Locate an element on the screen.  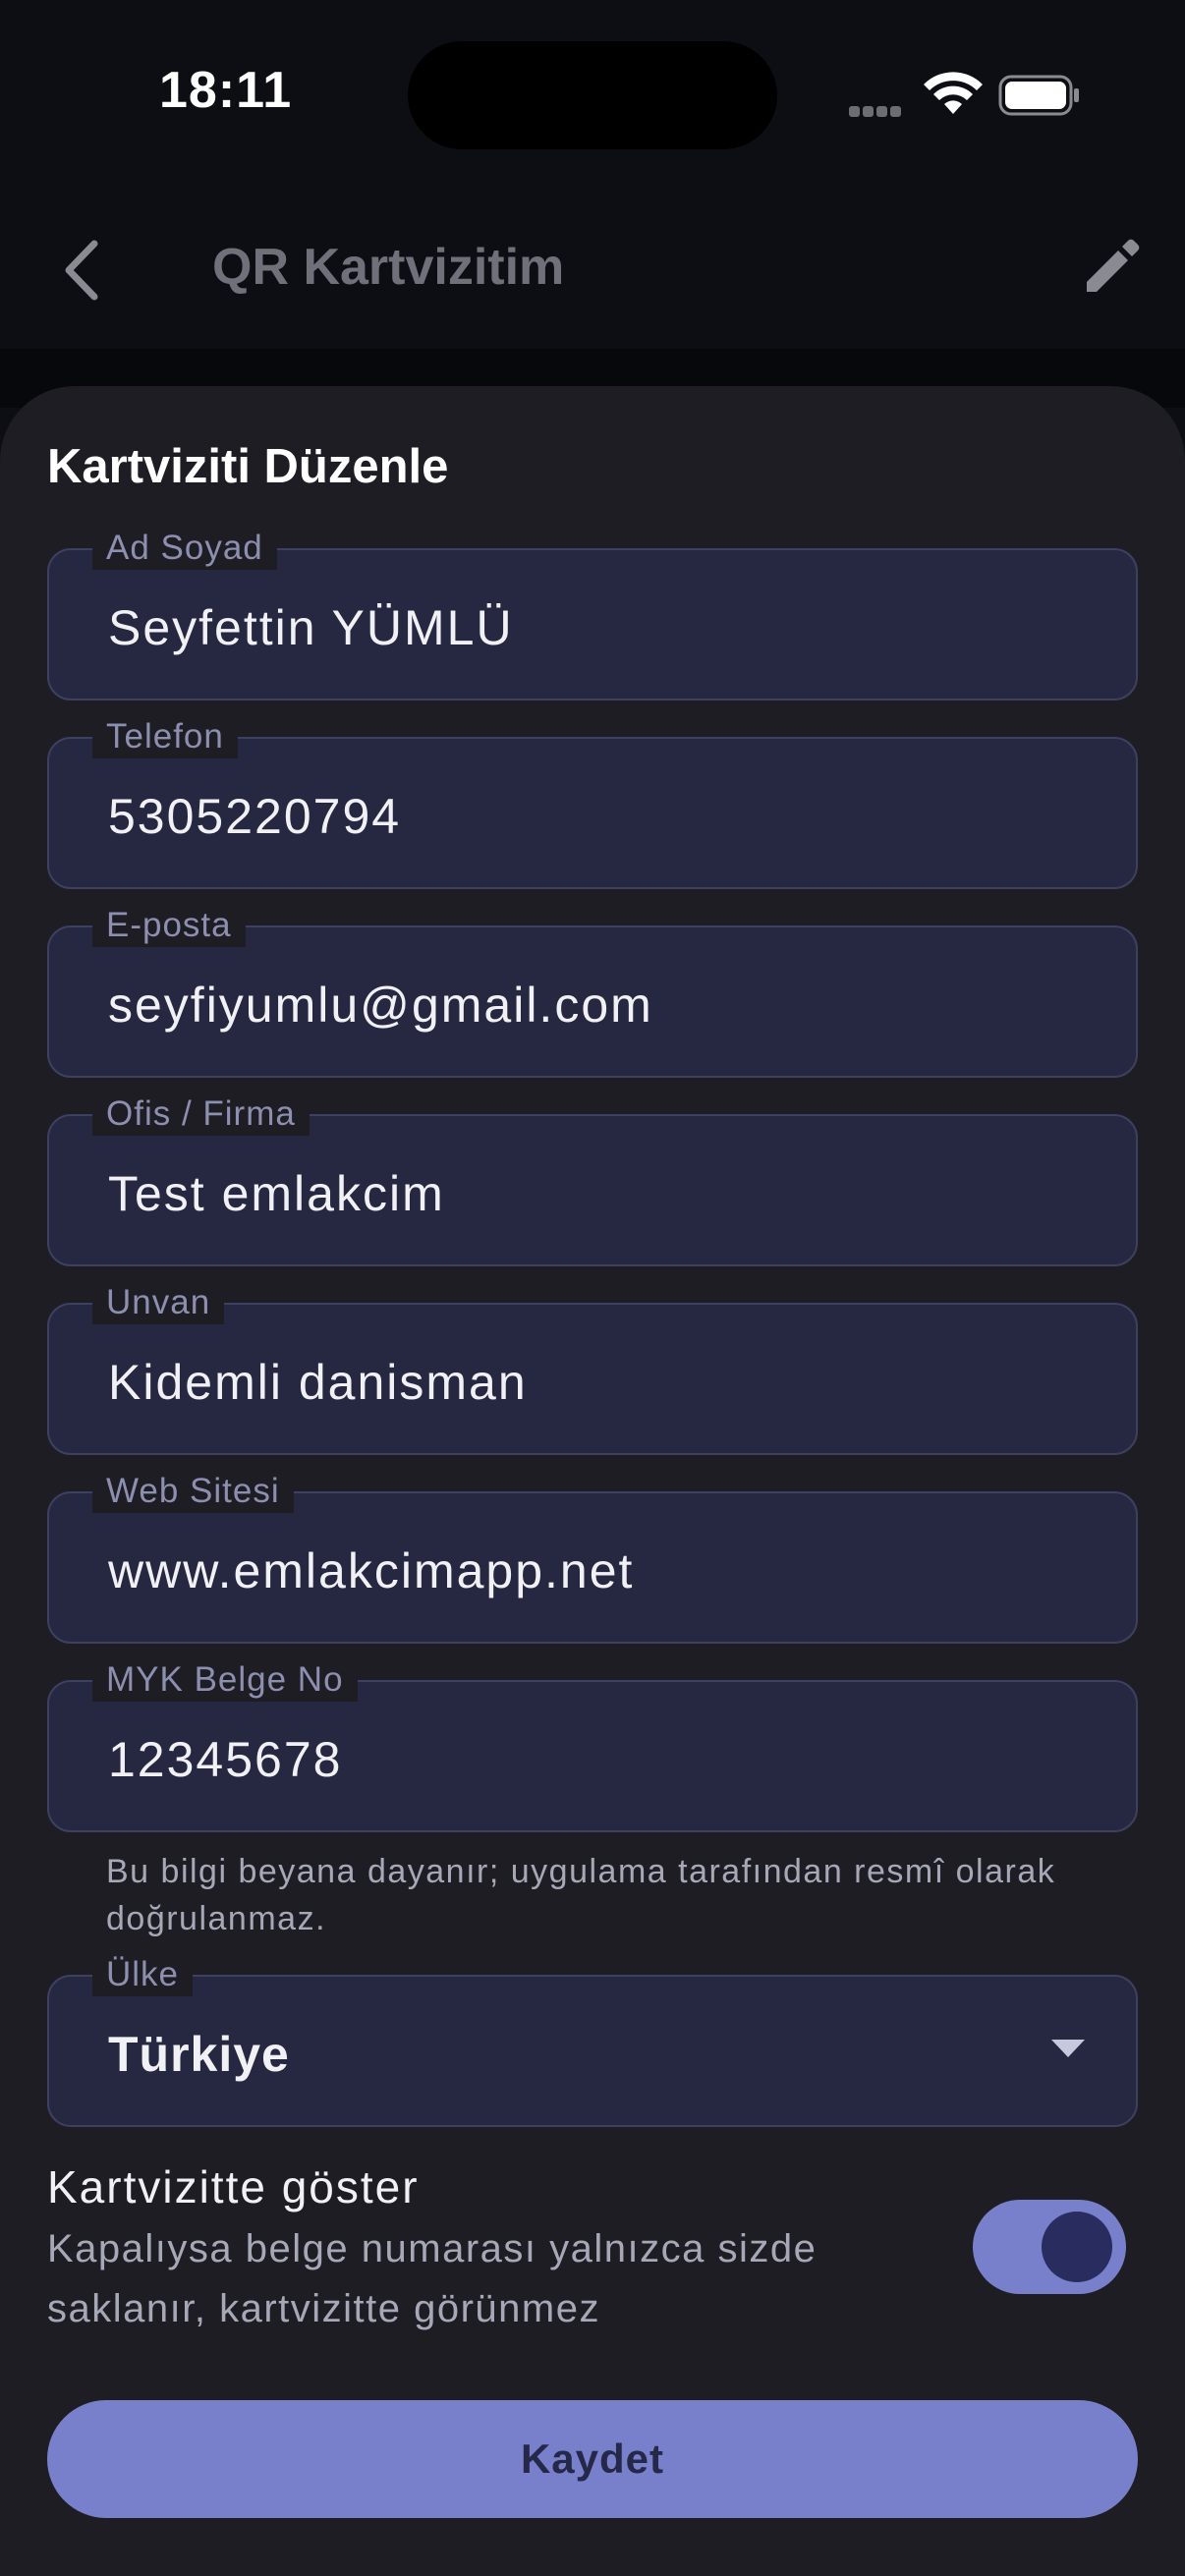
email-field: E-posta seyfiyumlu@gmail.com is located at coordinates (592, 991).